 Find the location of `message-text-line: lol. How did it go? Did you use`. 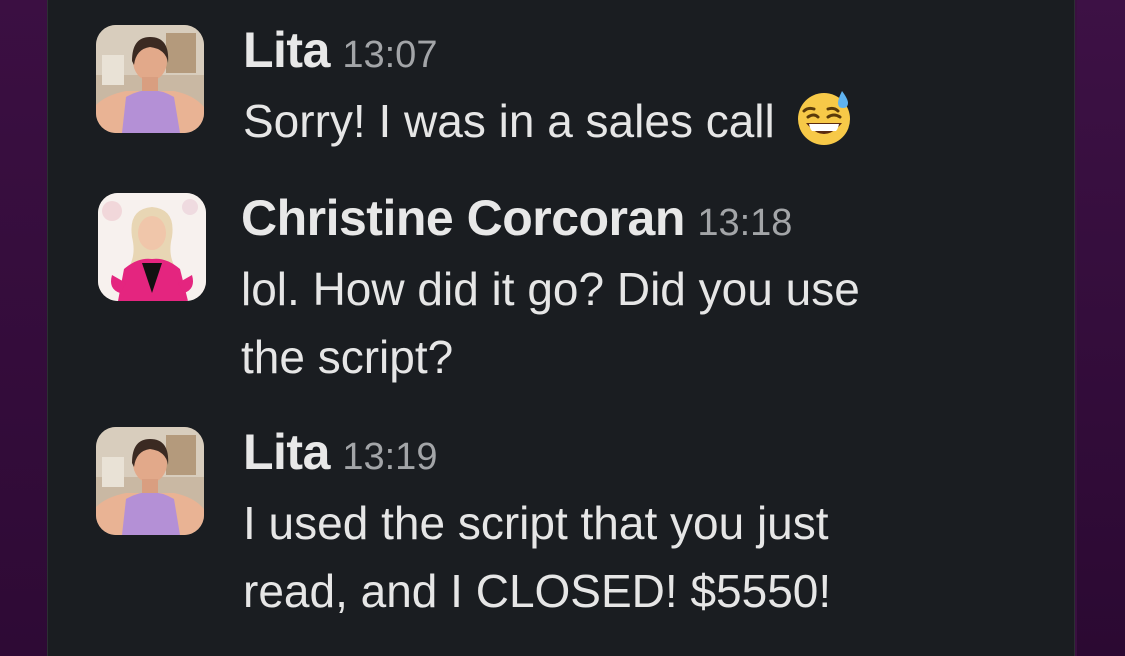

message-text-line: lol. How did it go? Did you use is located at coordinates (550, 289).